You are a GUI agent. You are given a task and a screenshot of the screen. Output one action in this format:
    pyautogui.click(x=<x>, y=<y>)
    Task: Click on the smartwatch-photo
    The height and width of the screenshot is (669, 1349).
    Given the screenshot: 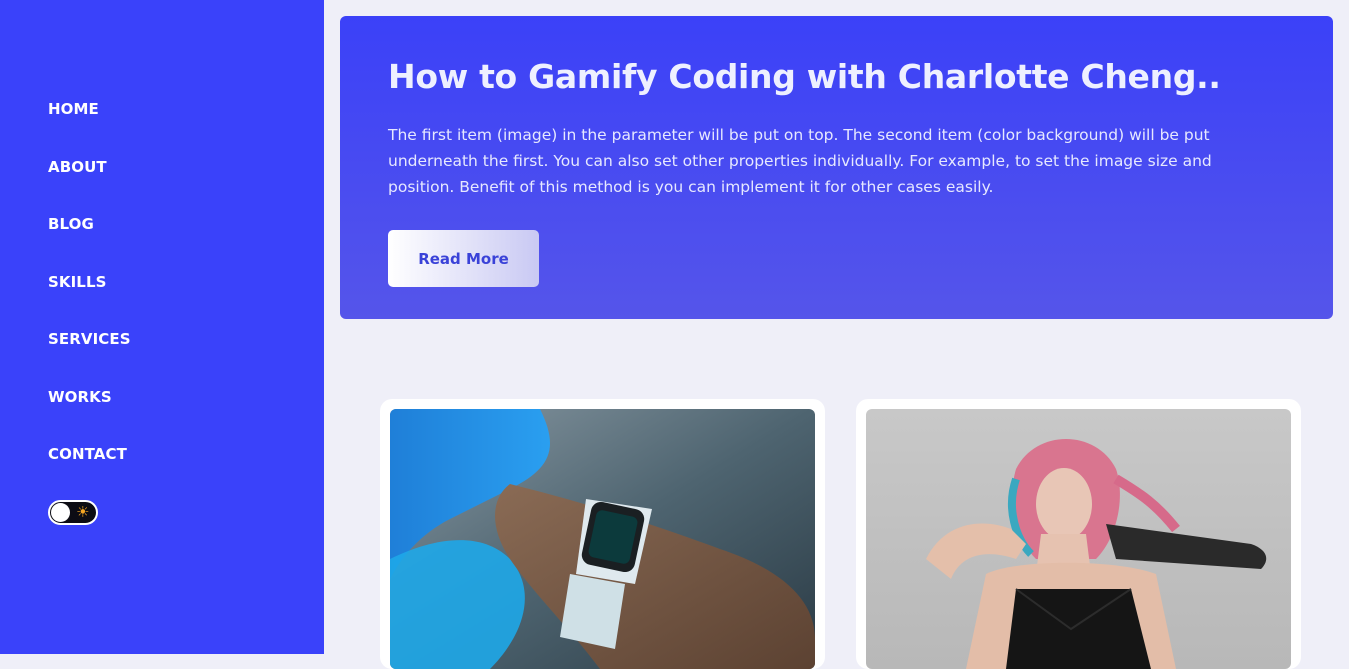 What is the action you would take?
    pyautogui.click(x=602, y=539)
    